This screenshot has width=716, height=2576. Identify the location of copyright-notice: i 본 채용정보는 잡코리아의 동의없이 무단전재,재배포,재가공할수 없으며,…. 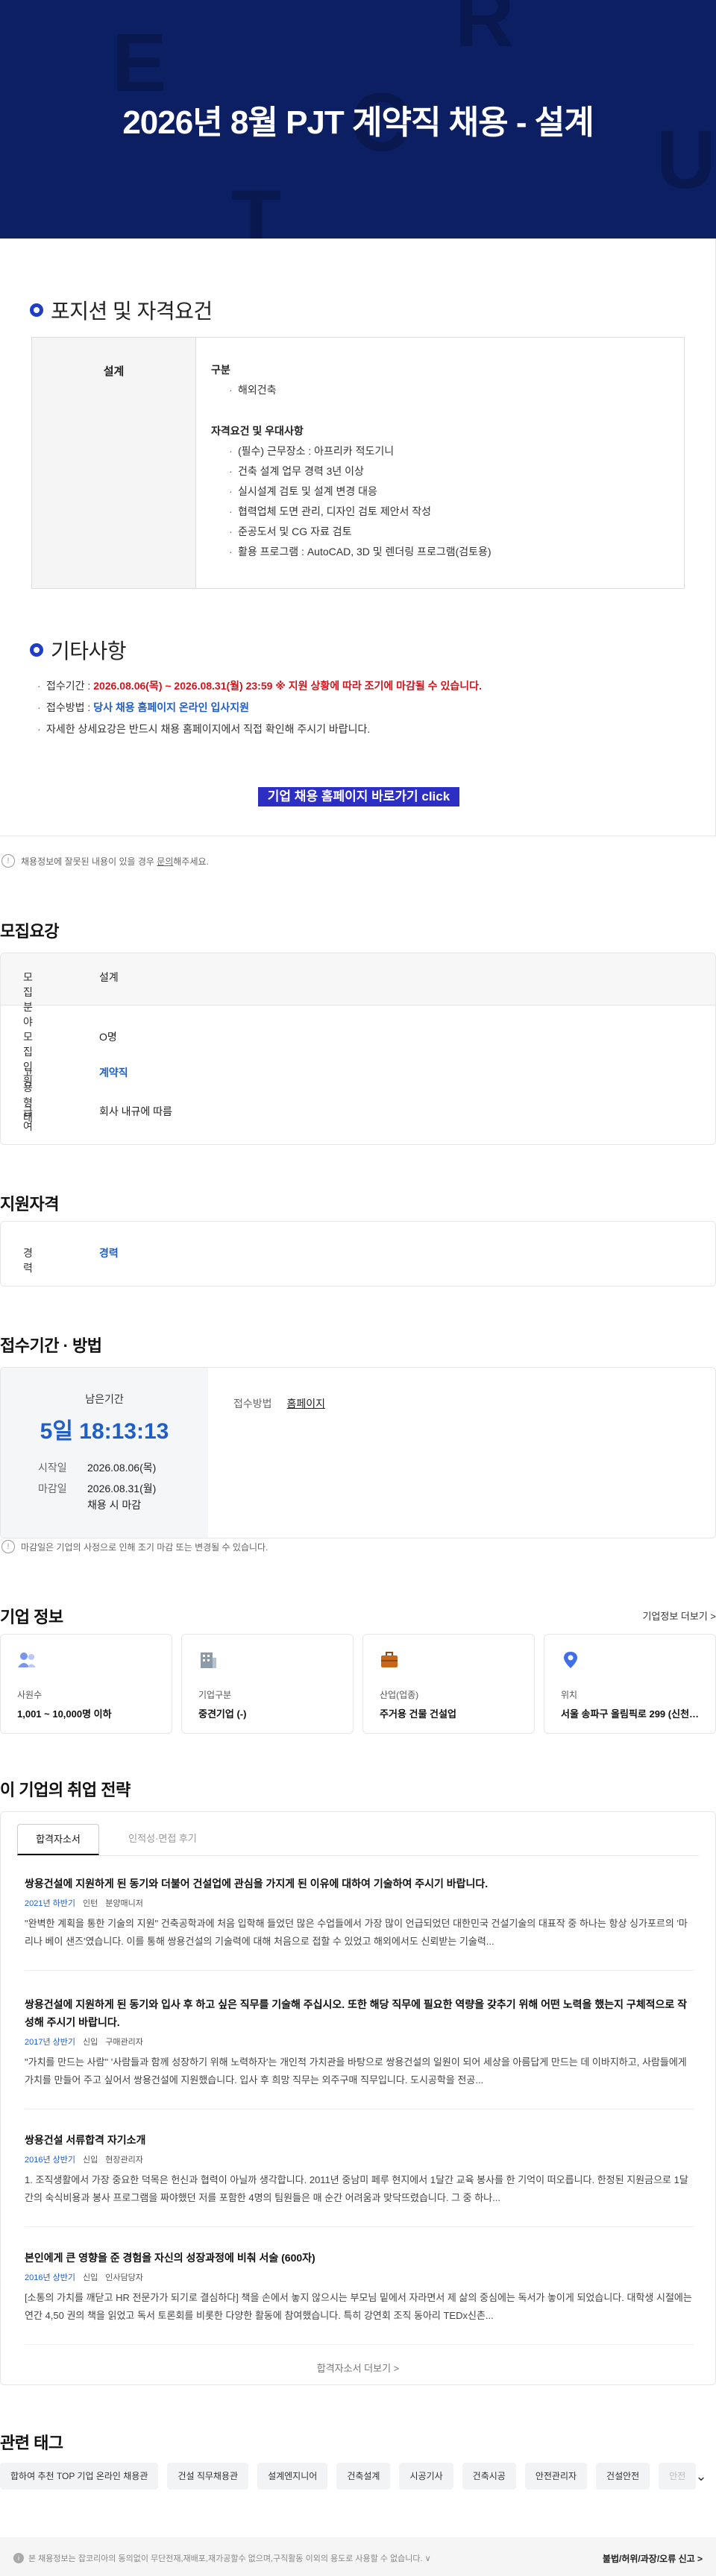
(222, 2558).